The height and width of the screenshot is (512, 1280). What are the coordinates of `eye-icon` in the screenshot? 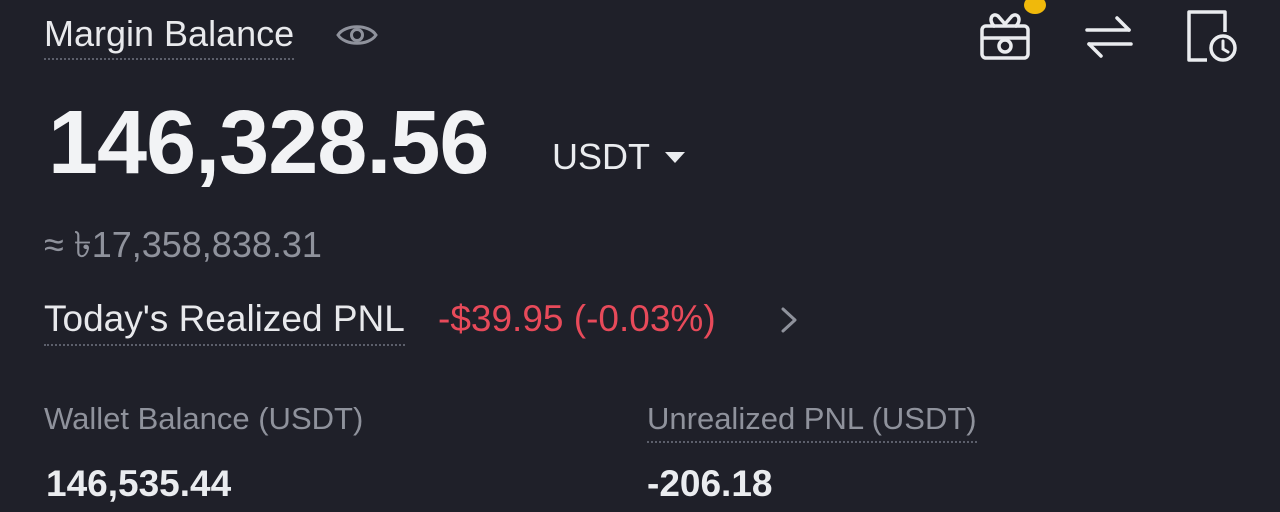 It's located at (357, 35).